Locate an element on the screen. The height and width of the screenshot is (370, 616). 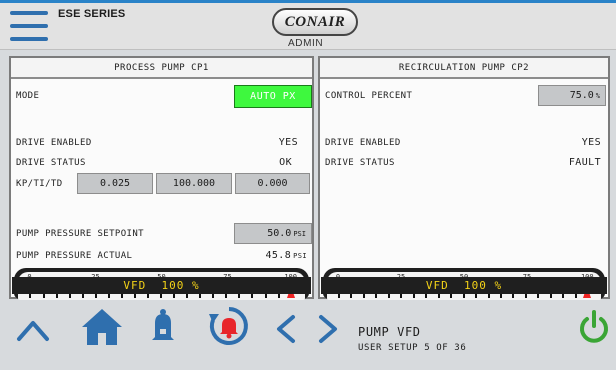
drive-status-value: FAULT is located at coordinates (584, 162).